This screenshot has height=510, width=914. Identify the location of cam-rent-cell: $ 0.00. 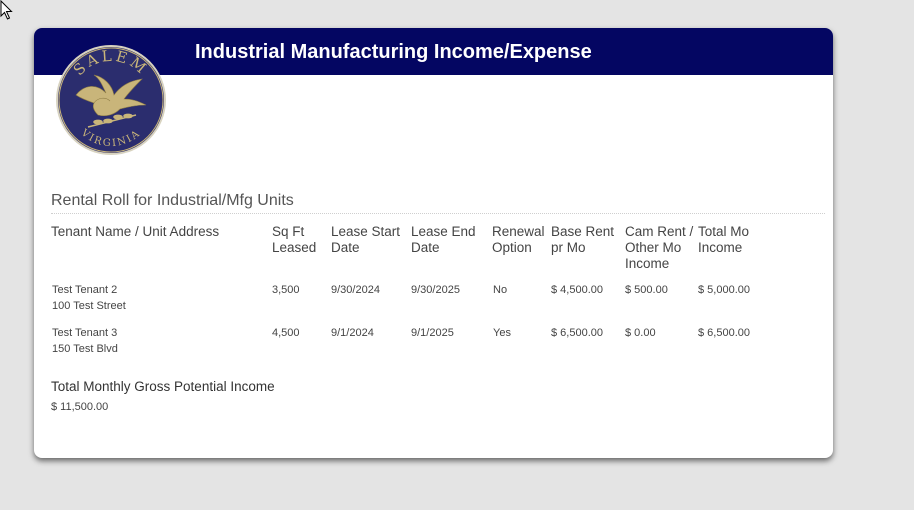
(640, 333).